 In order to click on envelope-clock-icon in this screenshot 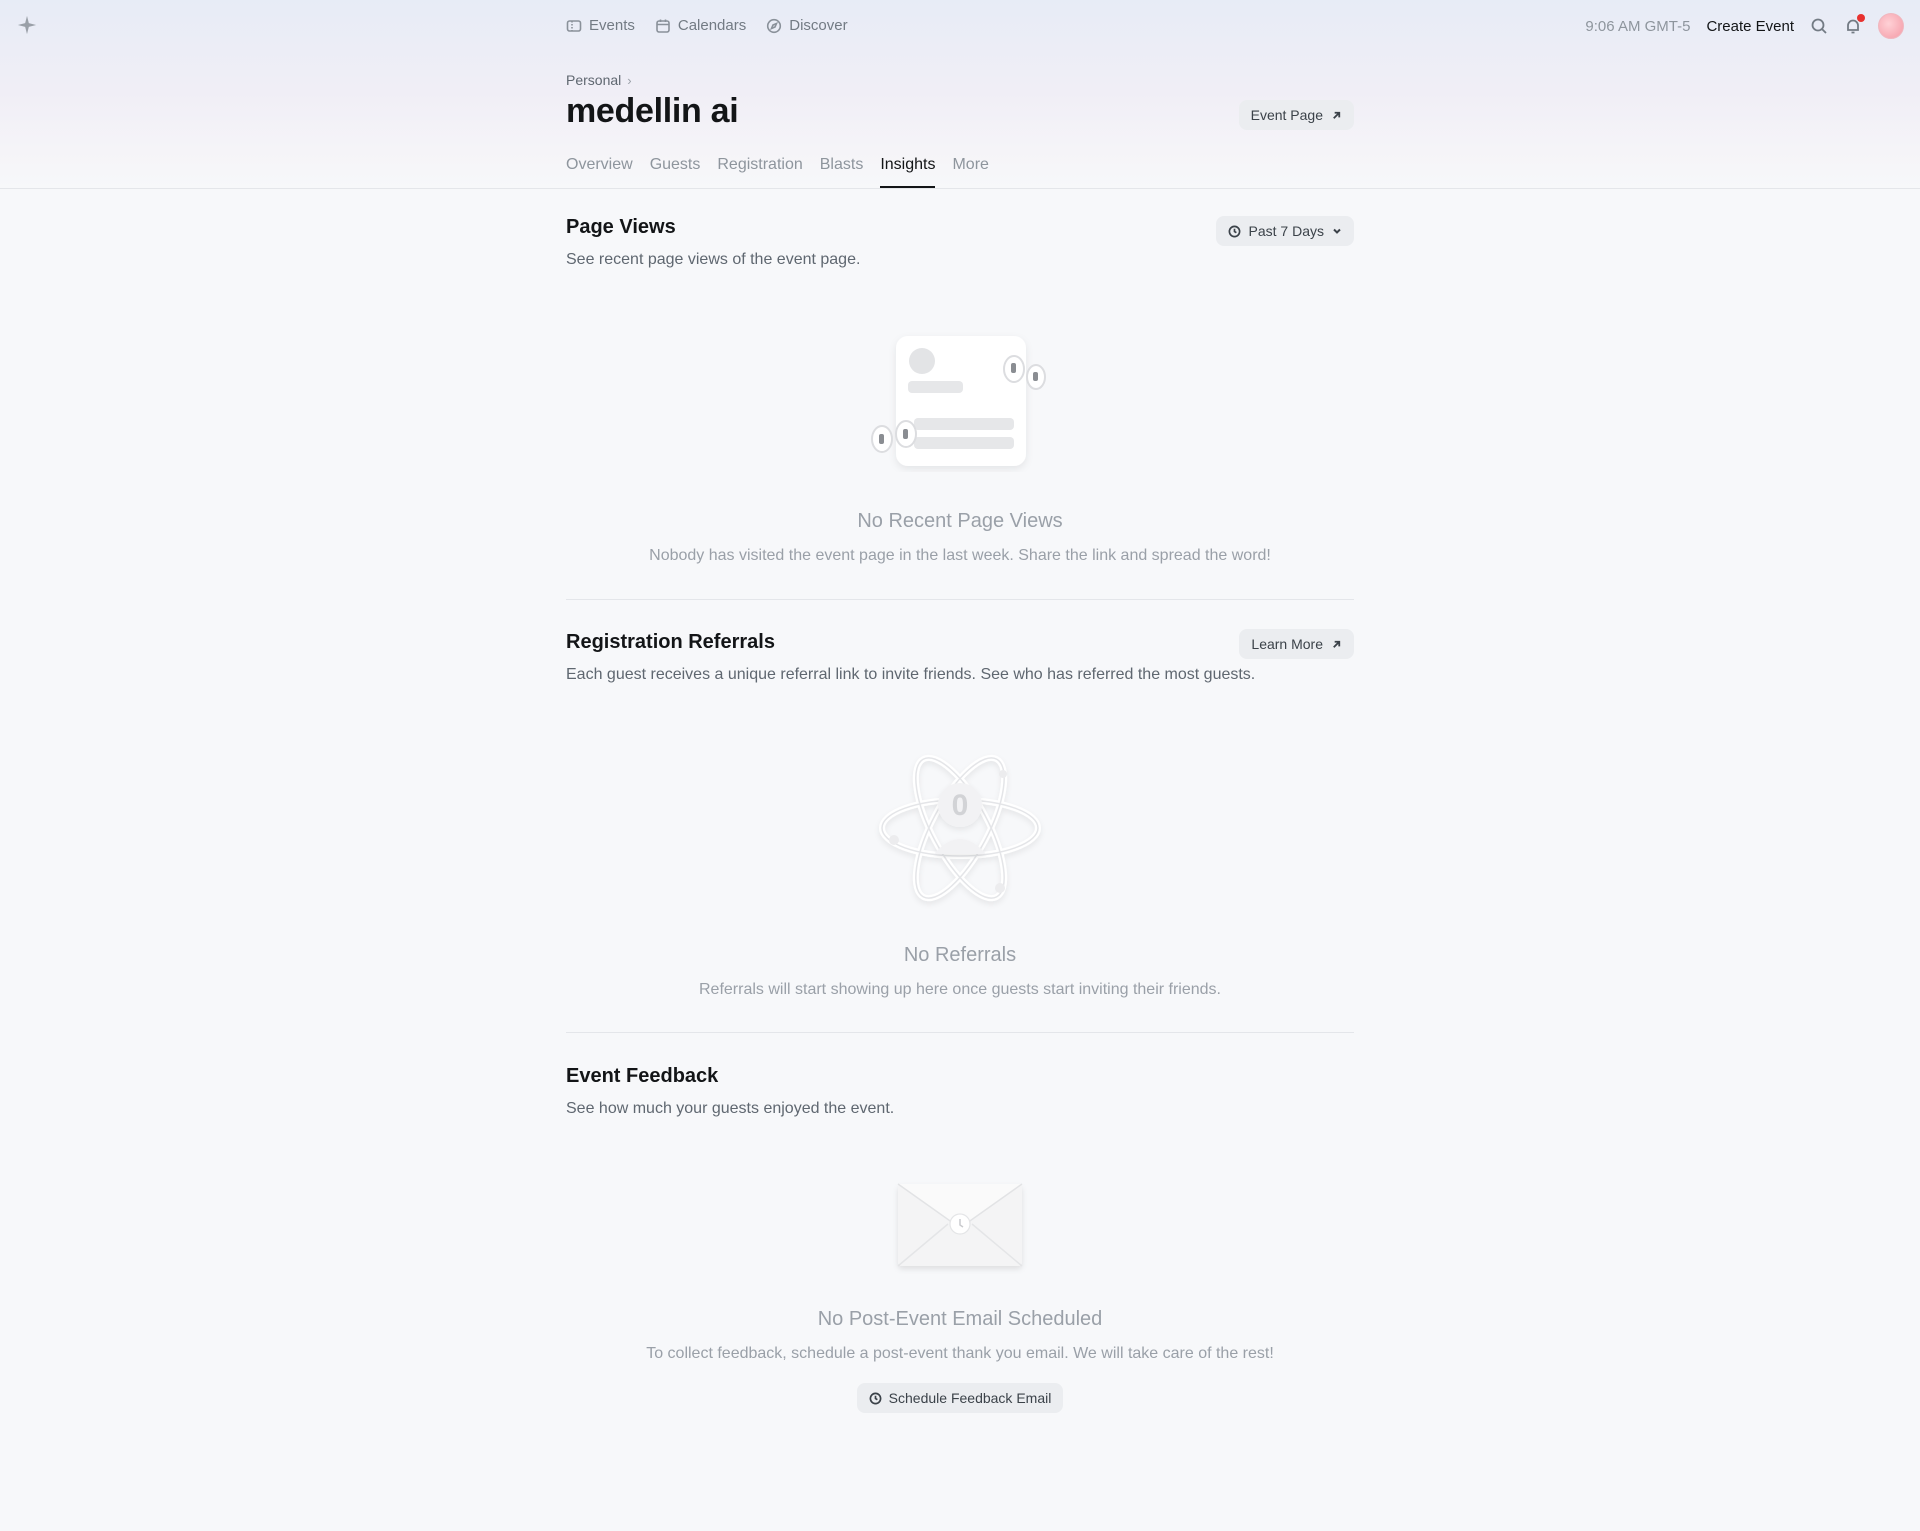, I will do `click(960, 1225)`.